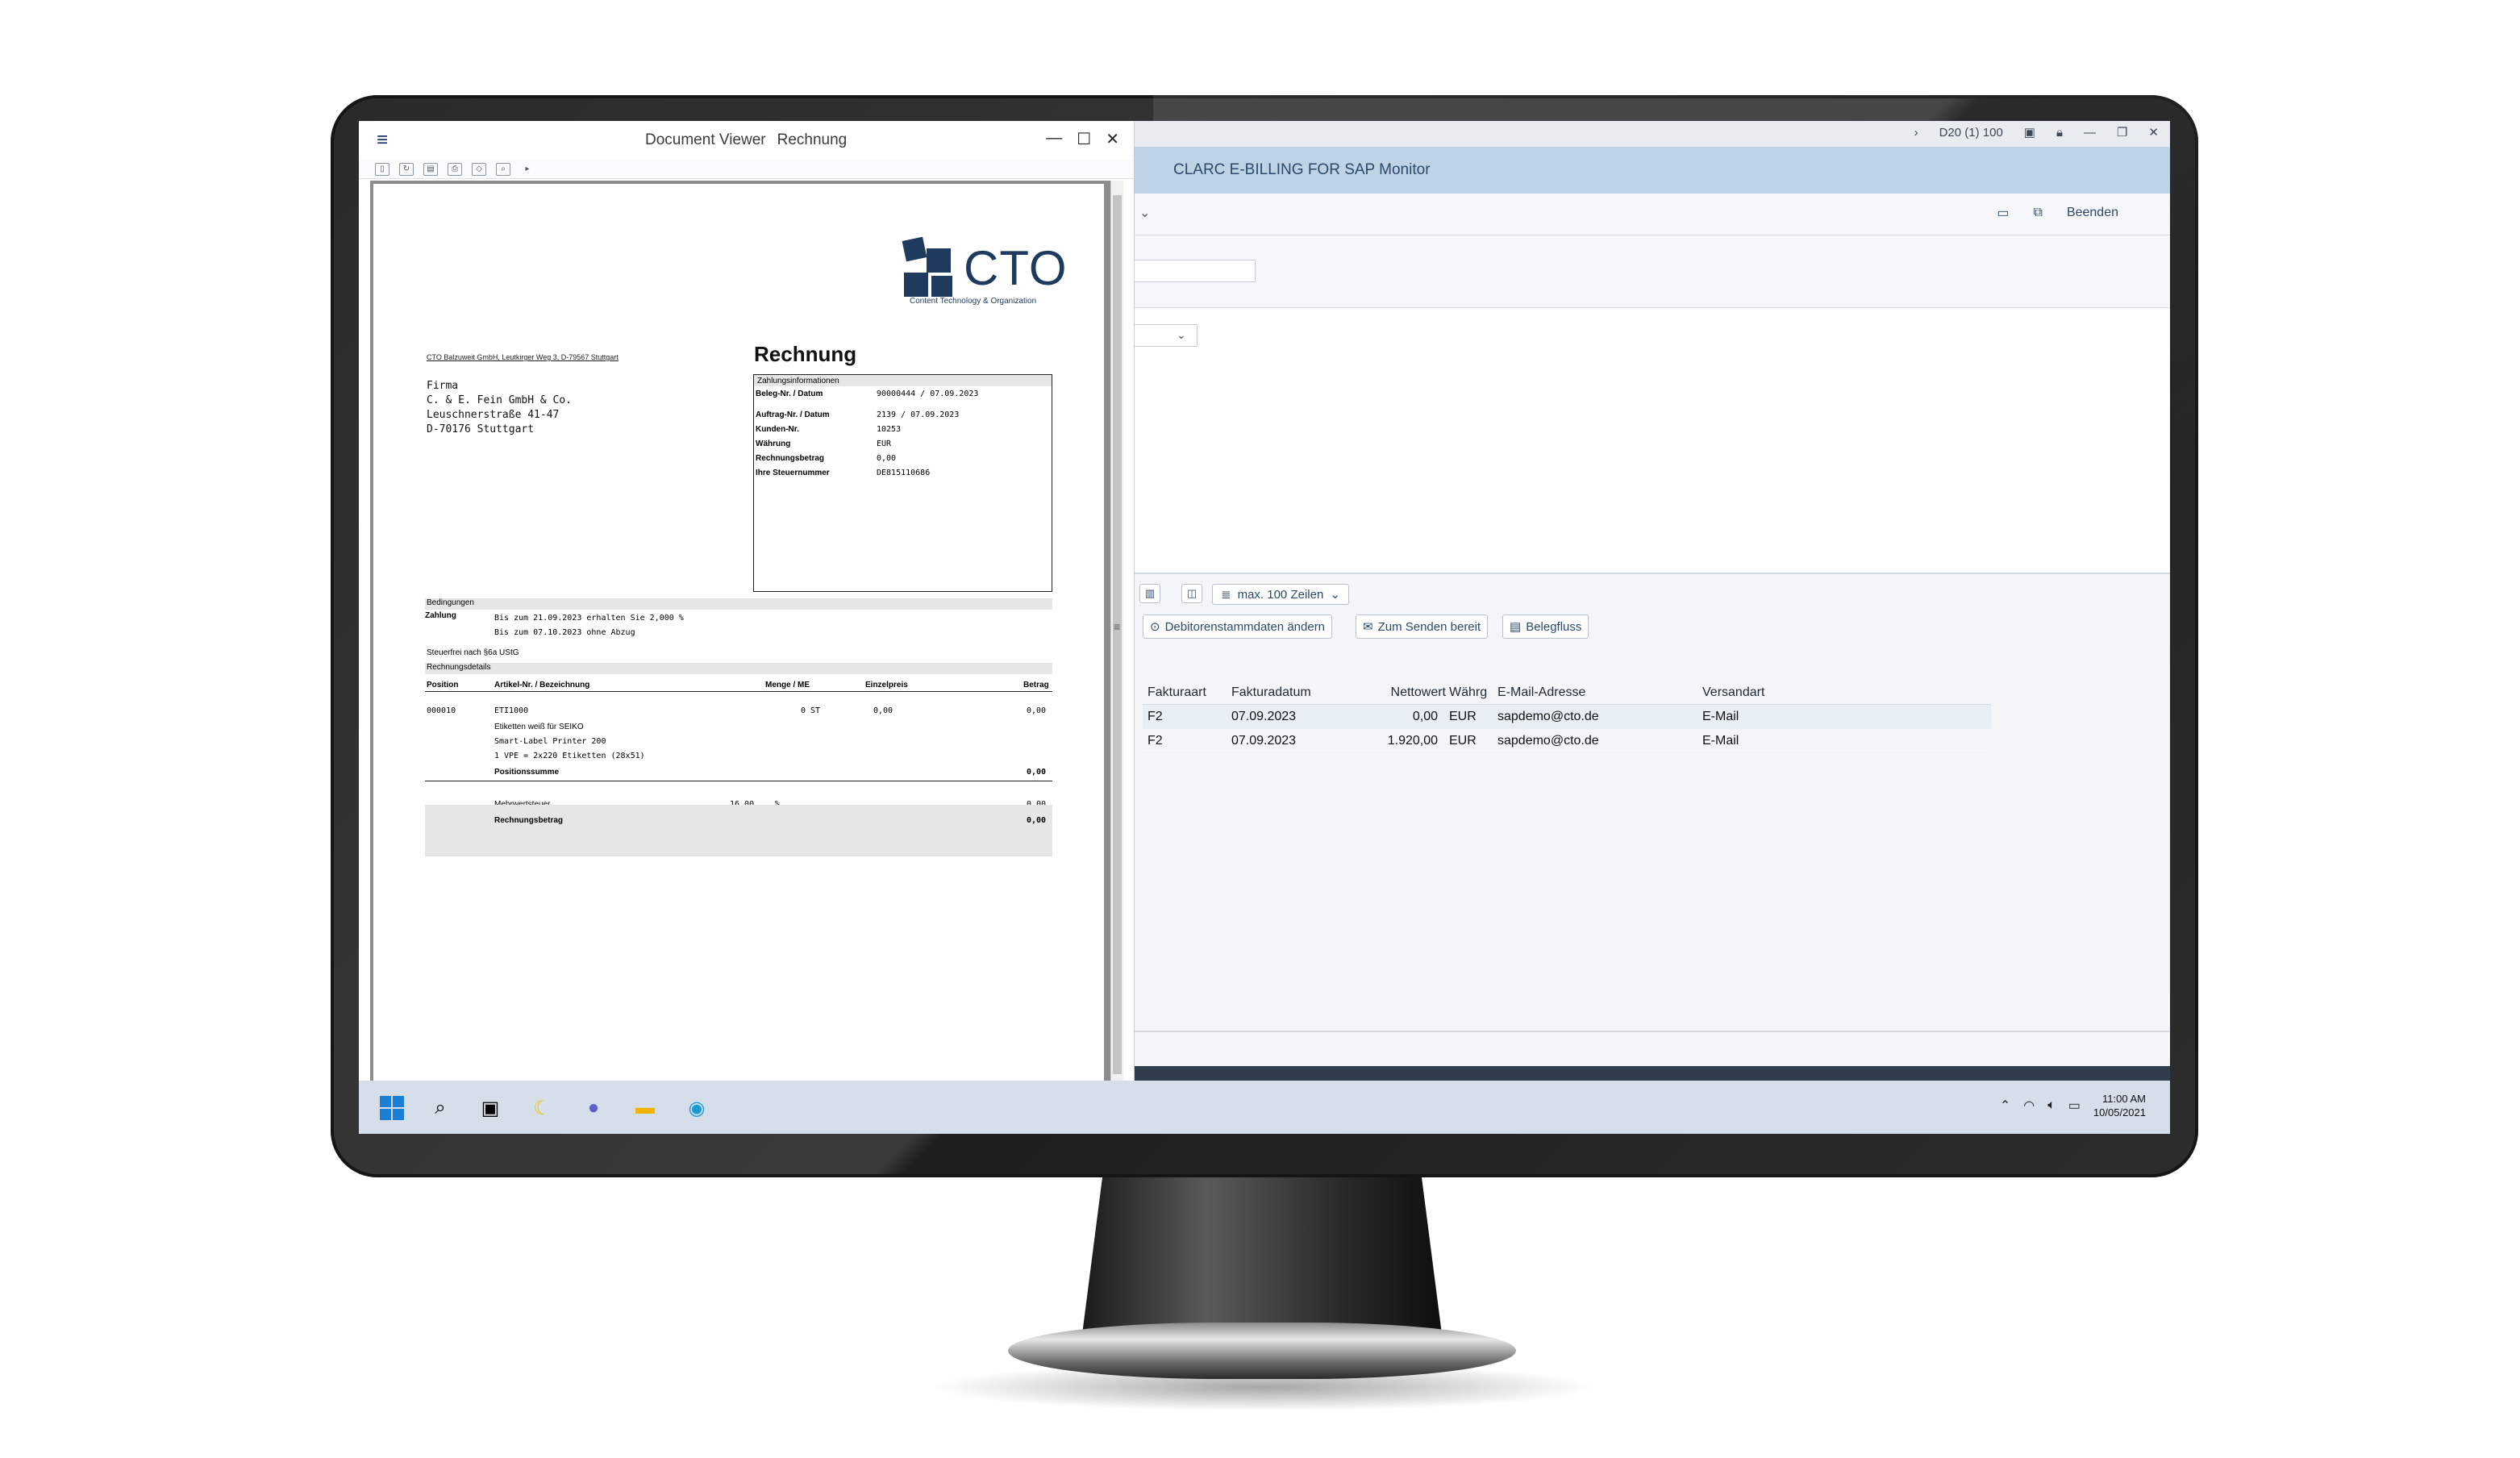 The width and height of the screenshot is (2520, 1458). Describe the element at coordinates (2051, 1105) in the screenshot. I see `speaker-icon: 🔈︎` at that location.